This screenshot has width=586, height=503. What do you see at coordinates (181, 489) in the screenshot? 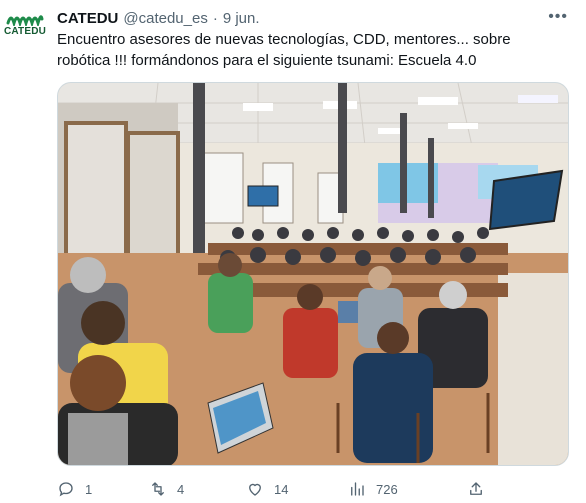
I see `retweet-count: 4` at bounding box center [181, 489].